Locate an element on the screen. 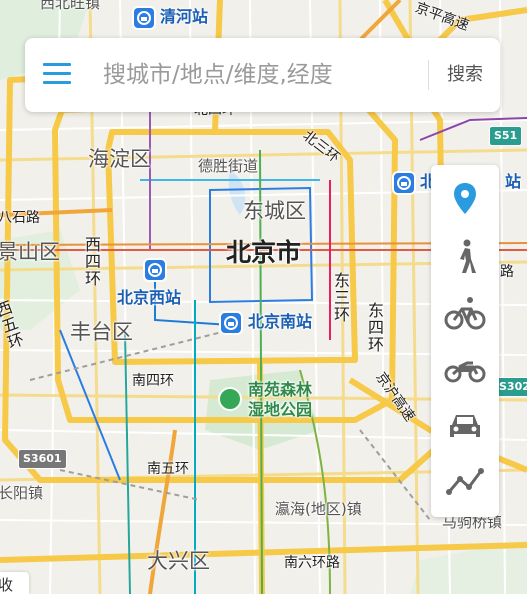 Image resolution: width=527 pixels, height=594 pixels. search-input is located at coordinates (259, 75).